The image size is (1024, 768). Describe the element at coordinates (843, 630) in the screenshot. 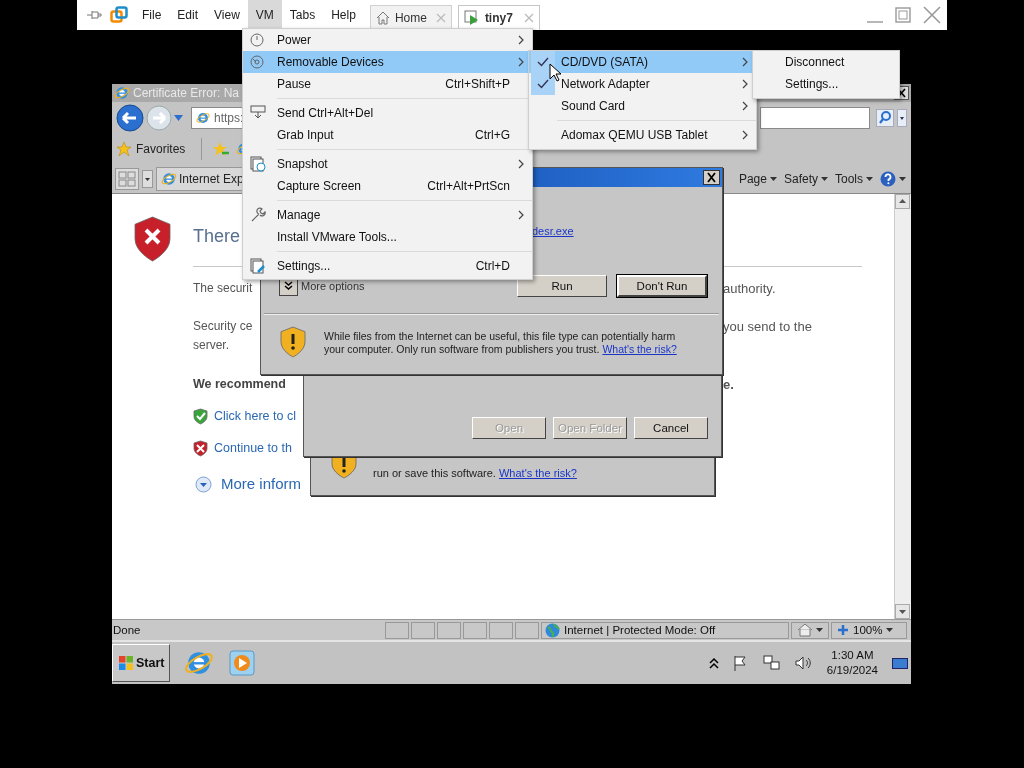

I see `zoom-icon` at that location.